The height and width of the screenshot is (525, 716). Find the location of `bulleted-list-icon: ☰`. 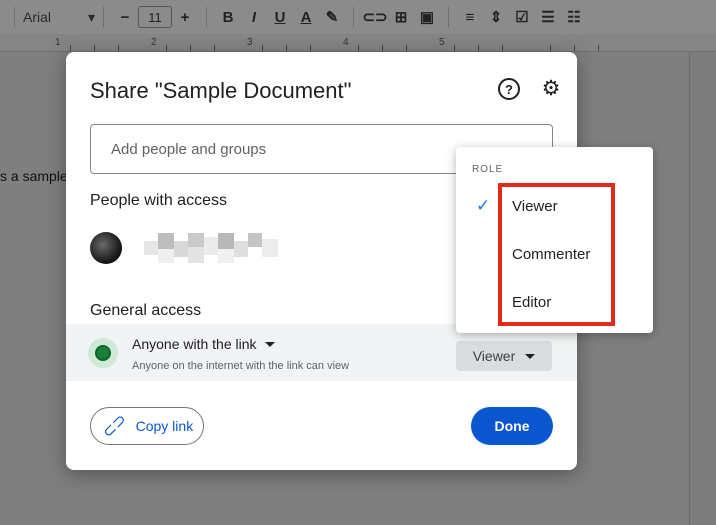

bulleted-list-icon: ☰ is located at coordinates (548, 17).